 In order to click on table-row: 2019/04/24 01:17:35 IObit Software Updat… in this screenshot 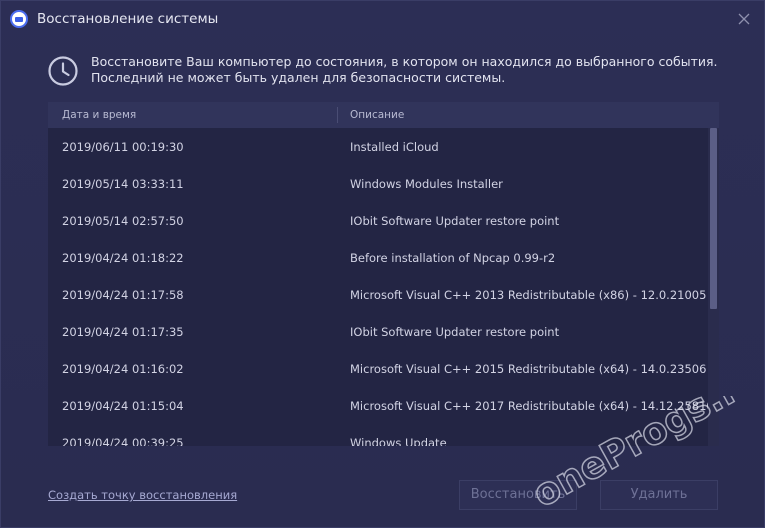, I will do `click(378, 331)`.